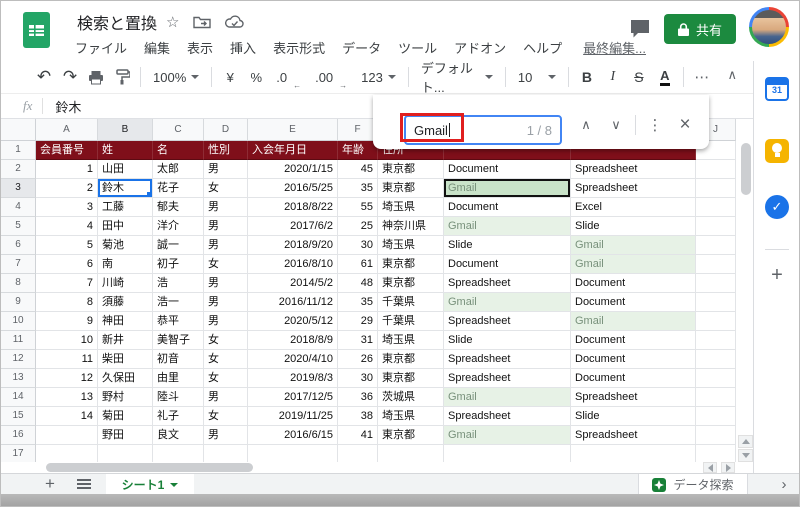  What do you see at coordinates (693, 484) in the screenshot?
I see `explore-button: データ探索` at bounding box center [693, 484].